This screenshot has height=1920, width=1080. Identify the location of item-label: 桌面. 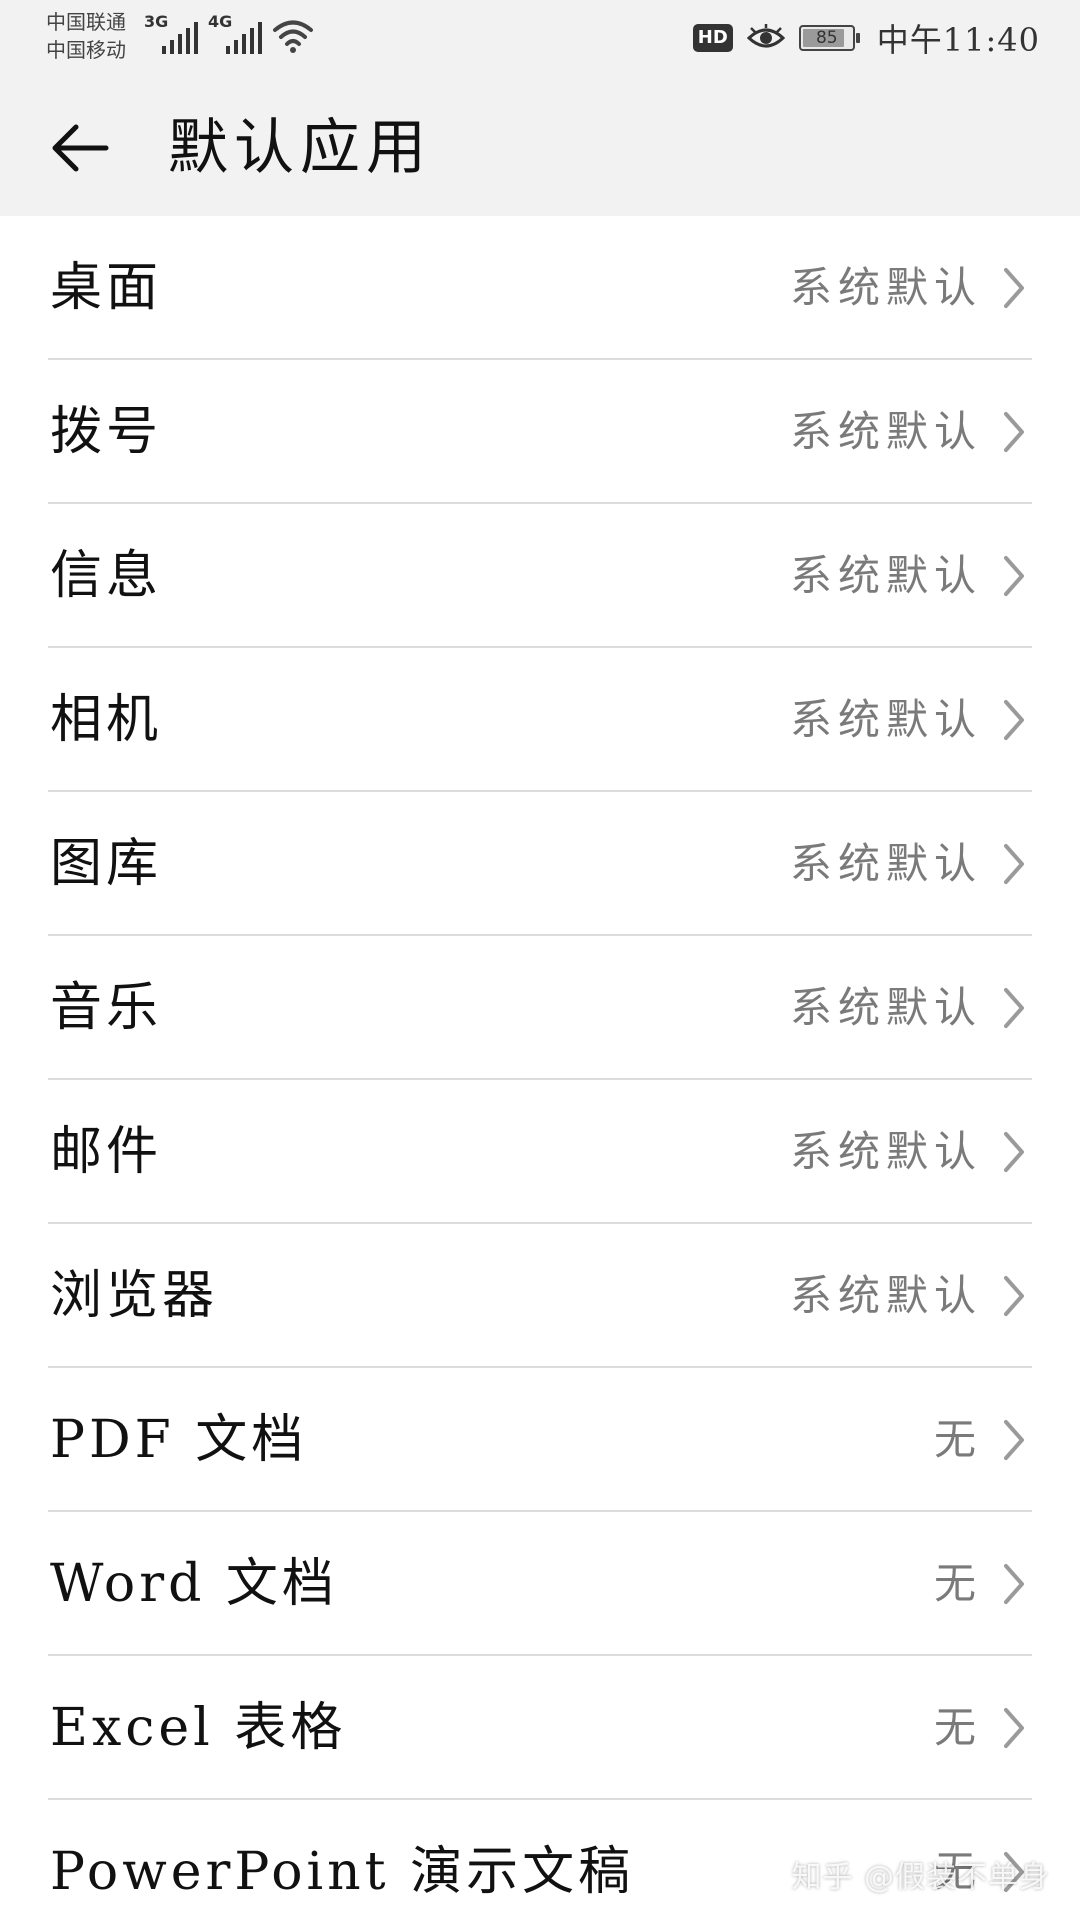
(106, 288).